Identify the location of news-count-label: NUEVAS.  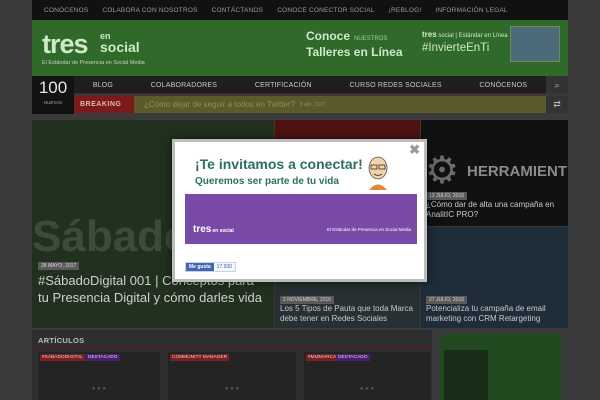
(53, 102).